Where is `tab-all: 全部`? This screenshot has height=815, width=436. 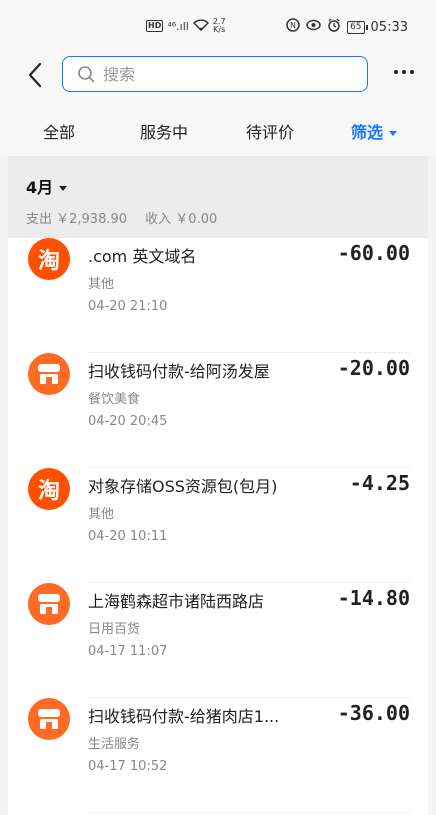 tab-all: 全部 is located at coordinates (59, 131).